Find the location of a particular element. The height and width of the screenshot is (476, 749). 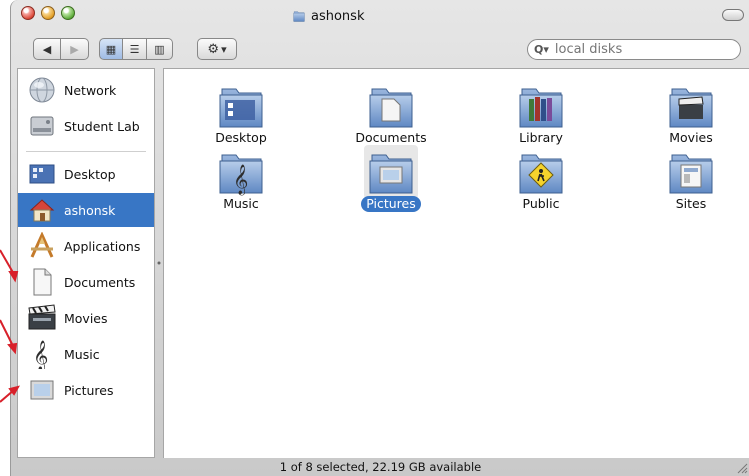

sidebar-item-ashonsk: ashonsk is located at coordinates (86, 210).